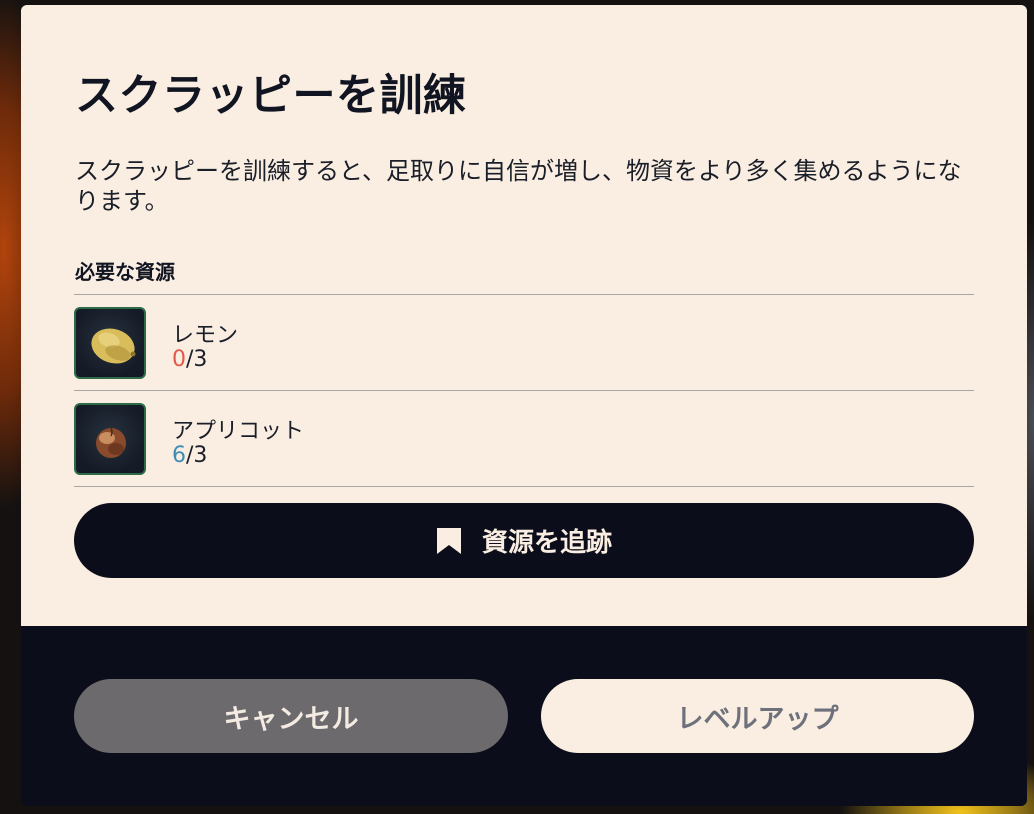 Image resolution: width=1034 pixels, height=814 pixels. Describe the element at coordinates (110, 343) in the screenshot. I see `lemon-icon` at that location.